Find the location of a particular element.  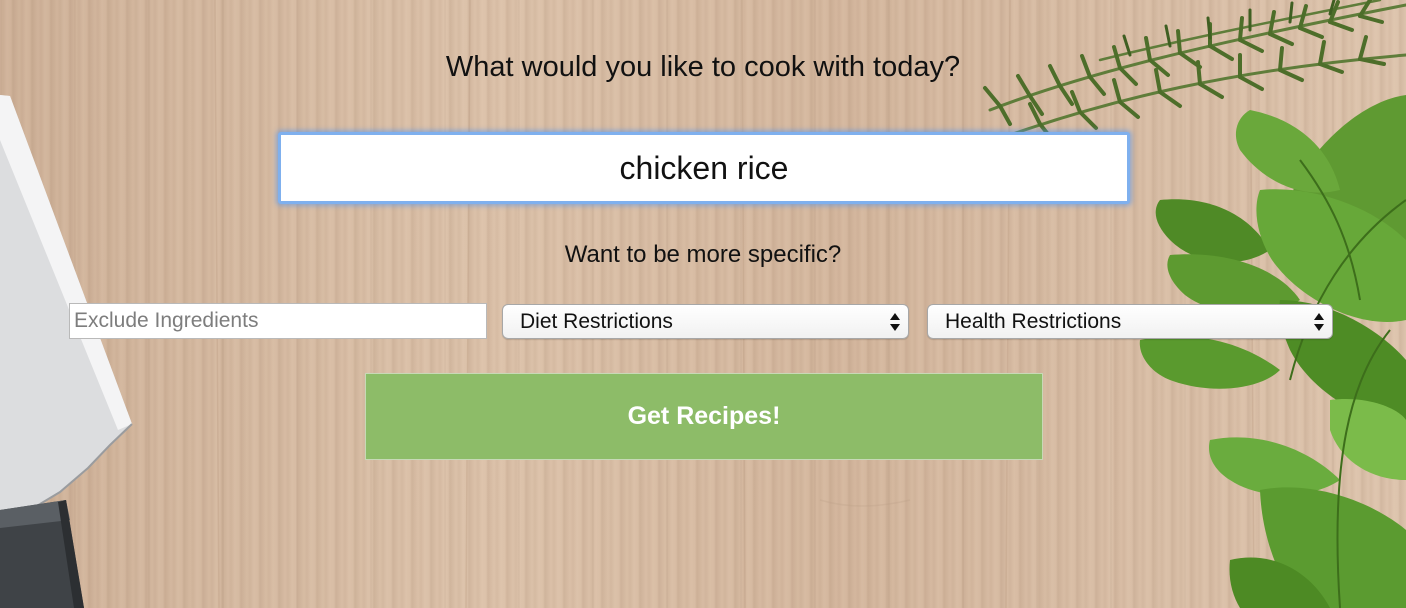

exclude-ingredients-input is located at coordinates (278, 321).